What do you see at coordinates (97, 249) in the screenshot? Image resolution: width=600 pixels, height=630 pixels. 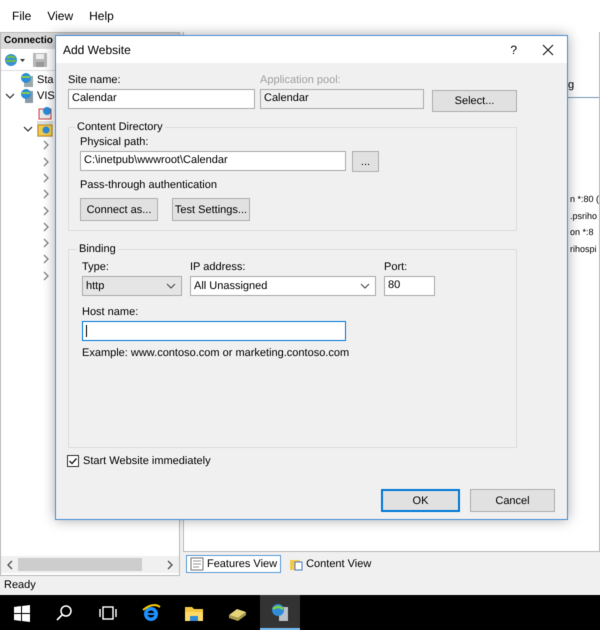 I see `group-title: Binding` at bounding box center [97, 249].